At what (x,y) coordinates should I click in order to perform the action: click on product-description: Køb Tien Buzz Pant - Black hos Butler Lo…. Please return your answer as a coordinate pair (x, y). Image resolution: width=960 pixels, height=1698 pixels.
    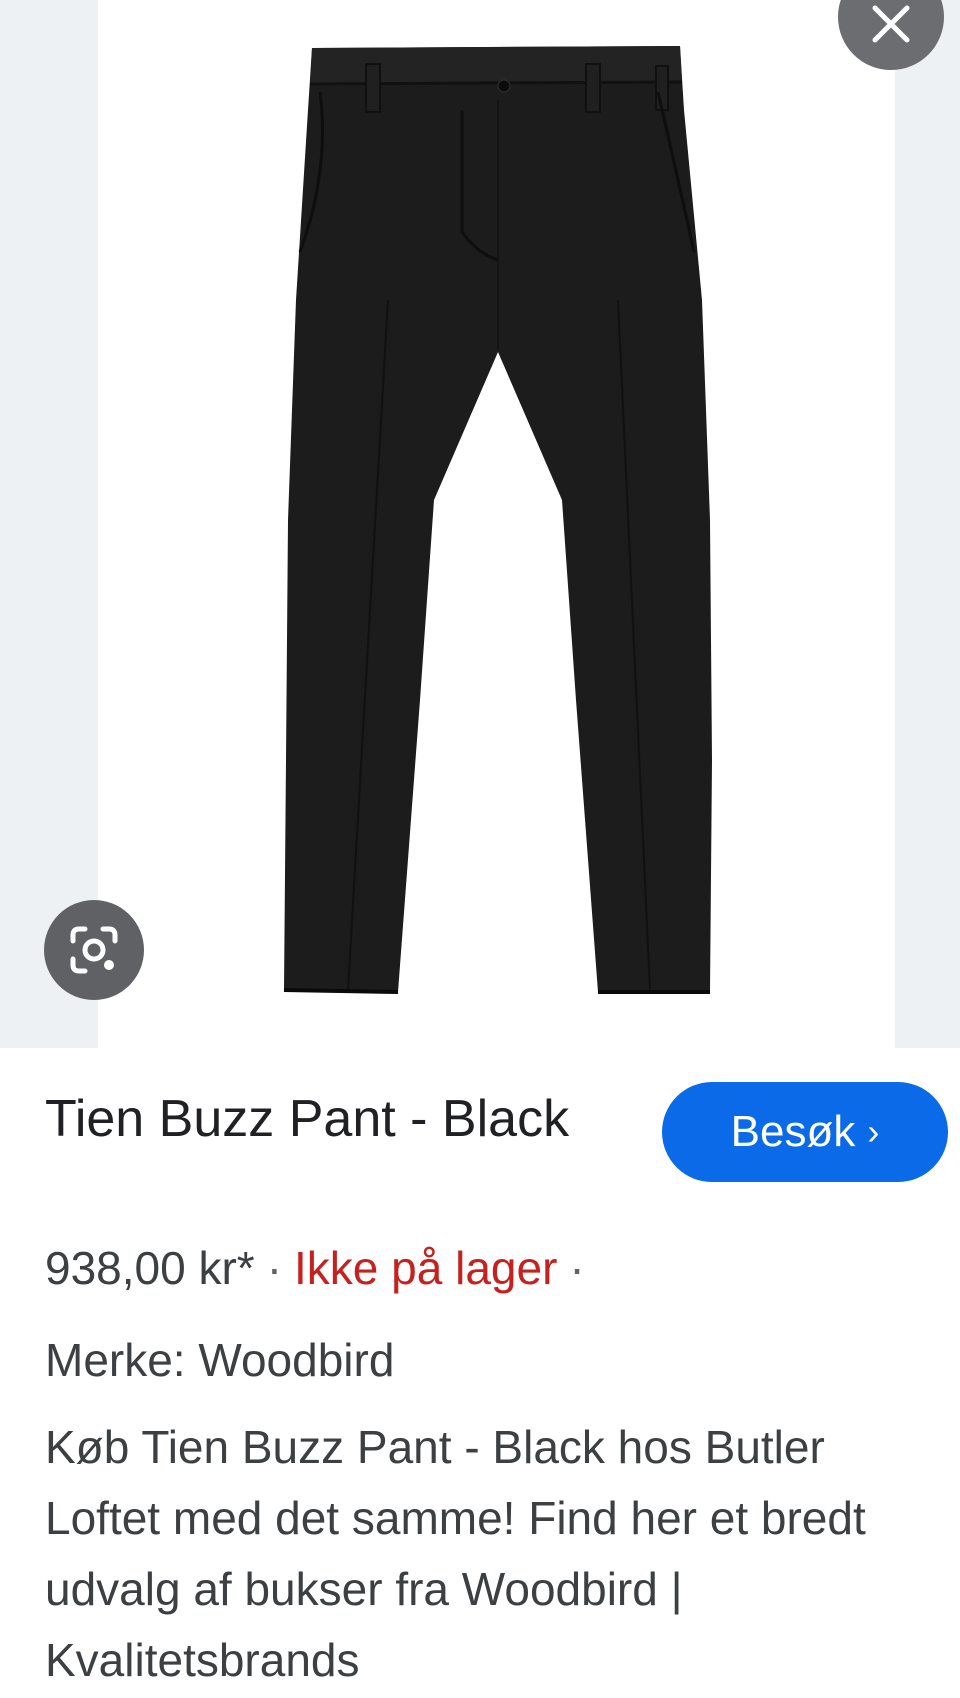
    Looking at the image, I should click on (455, 1553).